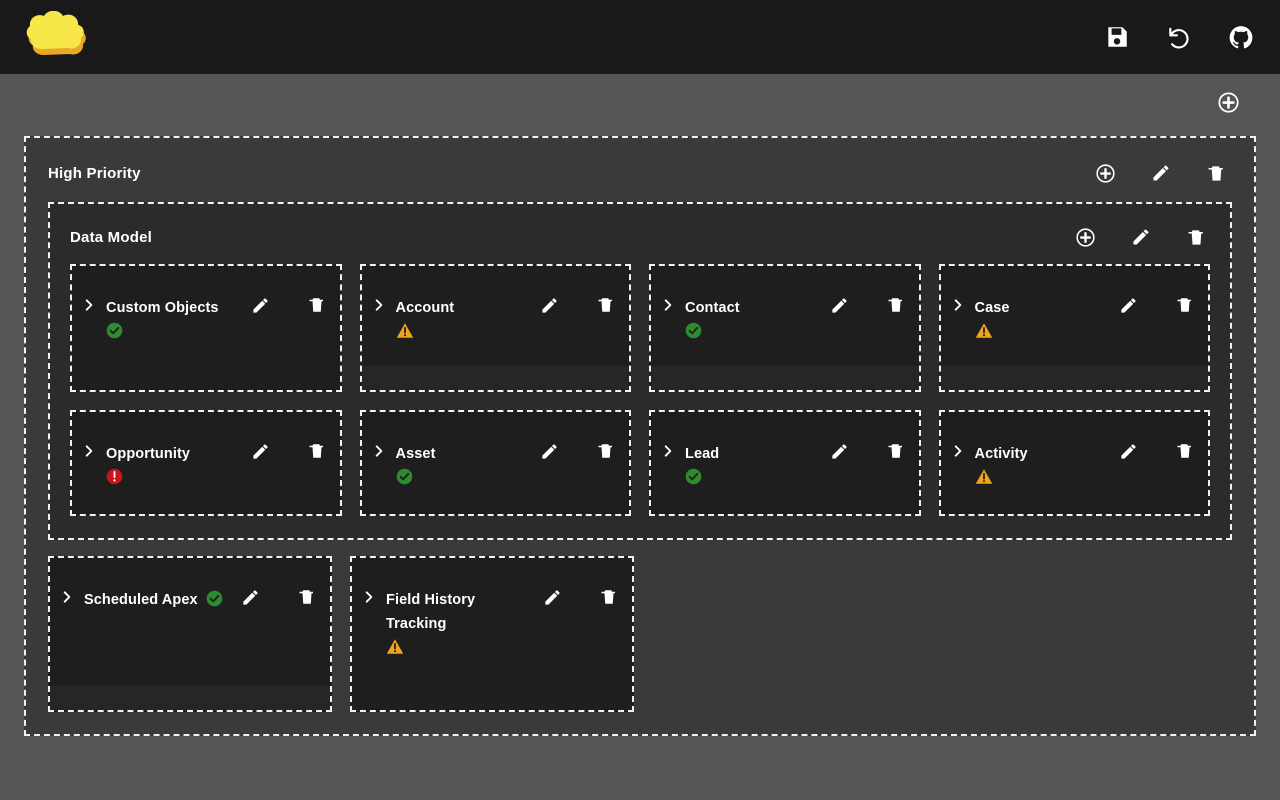 Image resolution: width=1280 pixels, height=800 pixels. Describe the element at coordinates (206, 463) in the screenshot. I see `card: Opportunity` at that location.